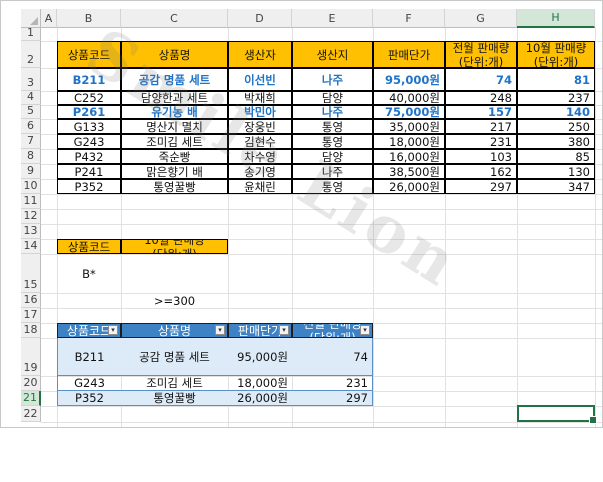 The image size is (603, 482). Describe the element at coordinates (409, 112) in the screenshot. I see `price-cell: 75,000원` at that location.